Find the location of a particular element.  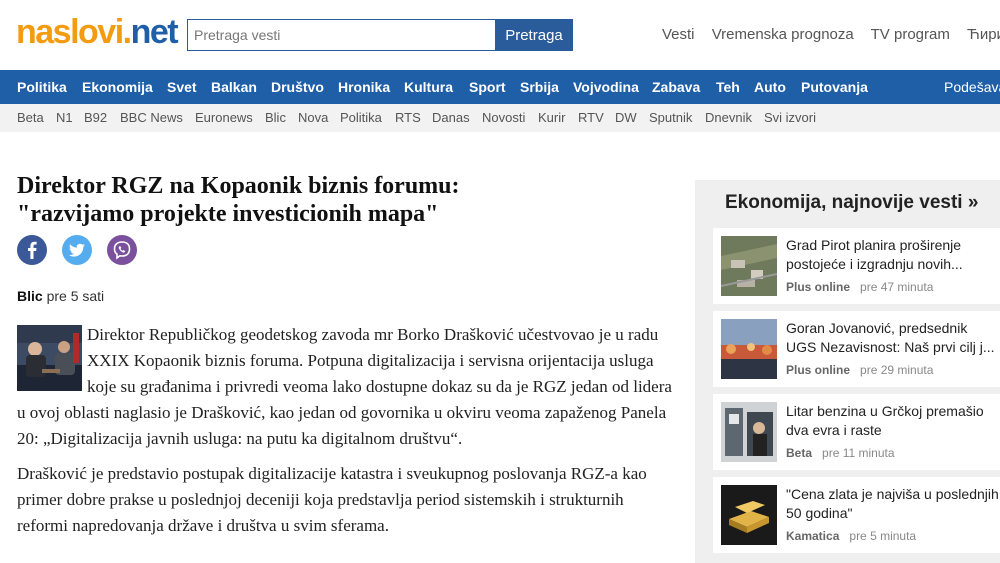

news-meta: Plus online pre 29 minuta is located at coordinates (859, 370).